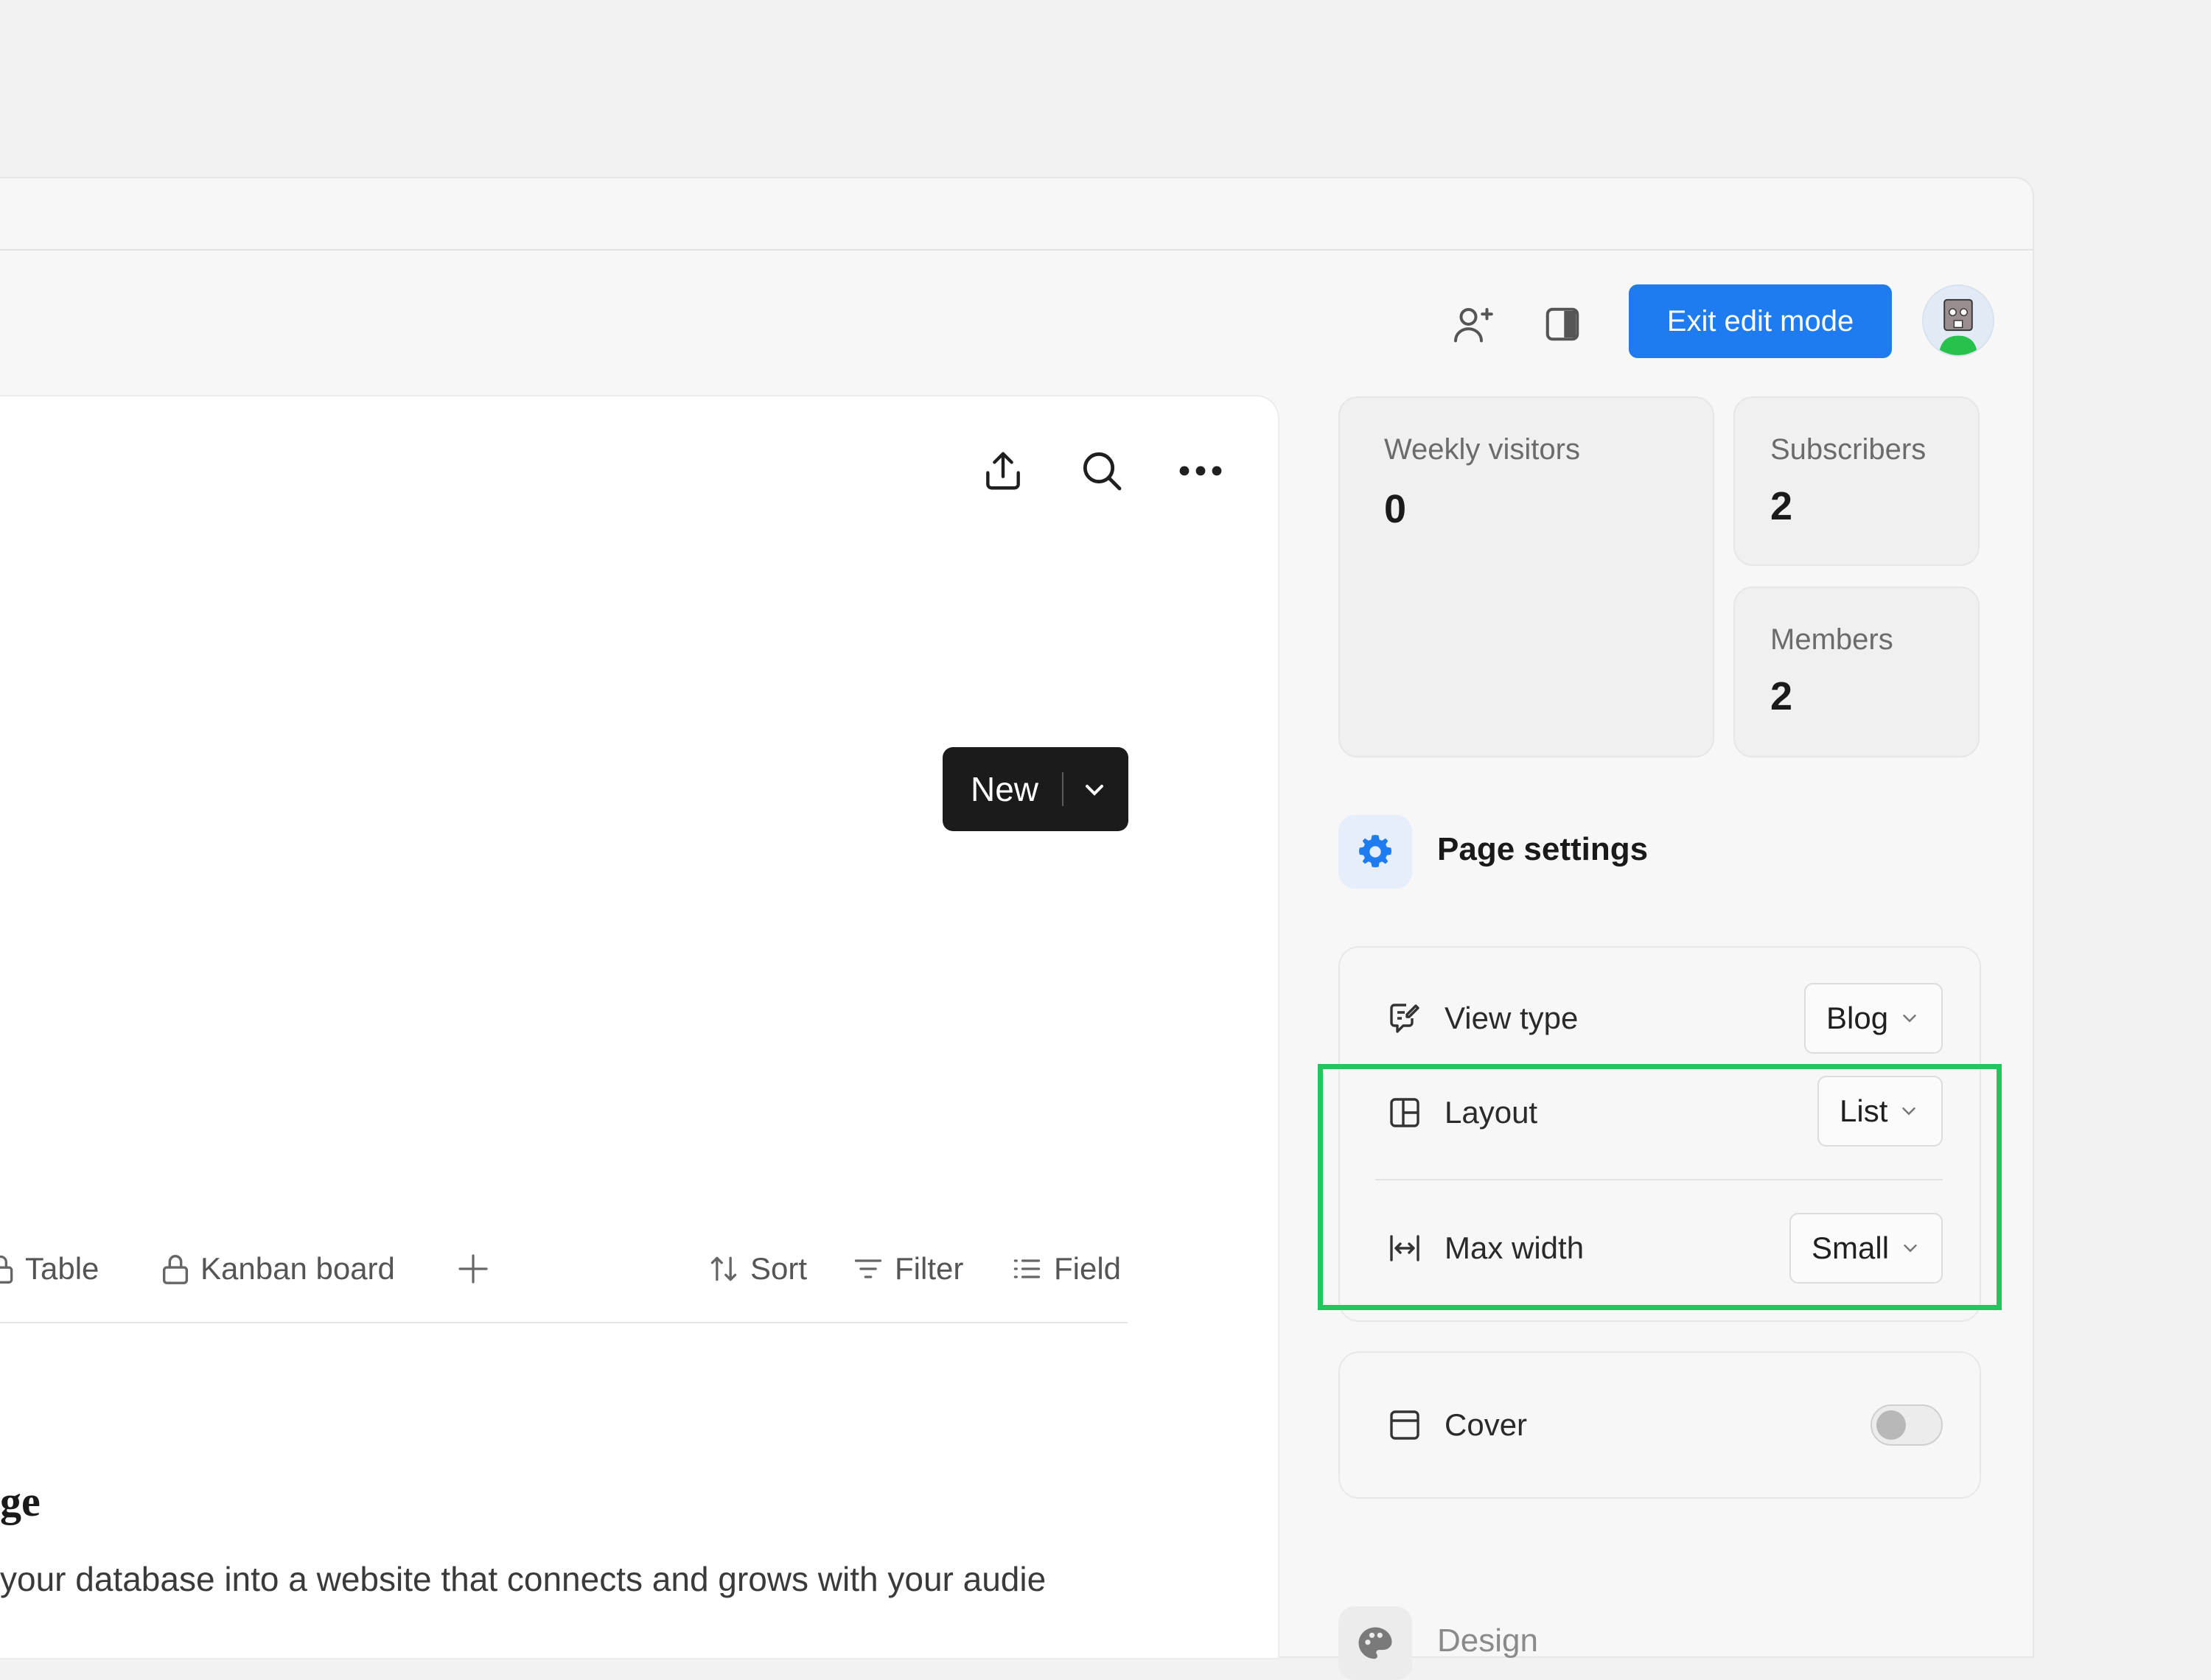 The height and width of the screenshot is (1680, 2211). Describe the element at coordinates (564, 1322) in the screenshot. I see `toolbar-divider` at that location.